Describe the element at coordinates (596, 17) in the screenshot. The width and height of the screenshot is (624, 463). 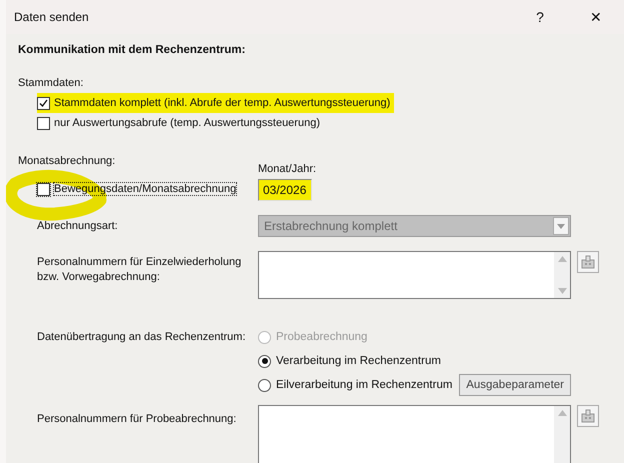
I see `close-button: ✕` at that location.